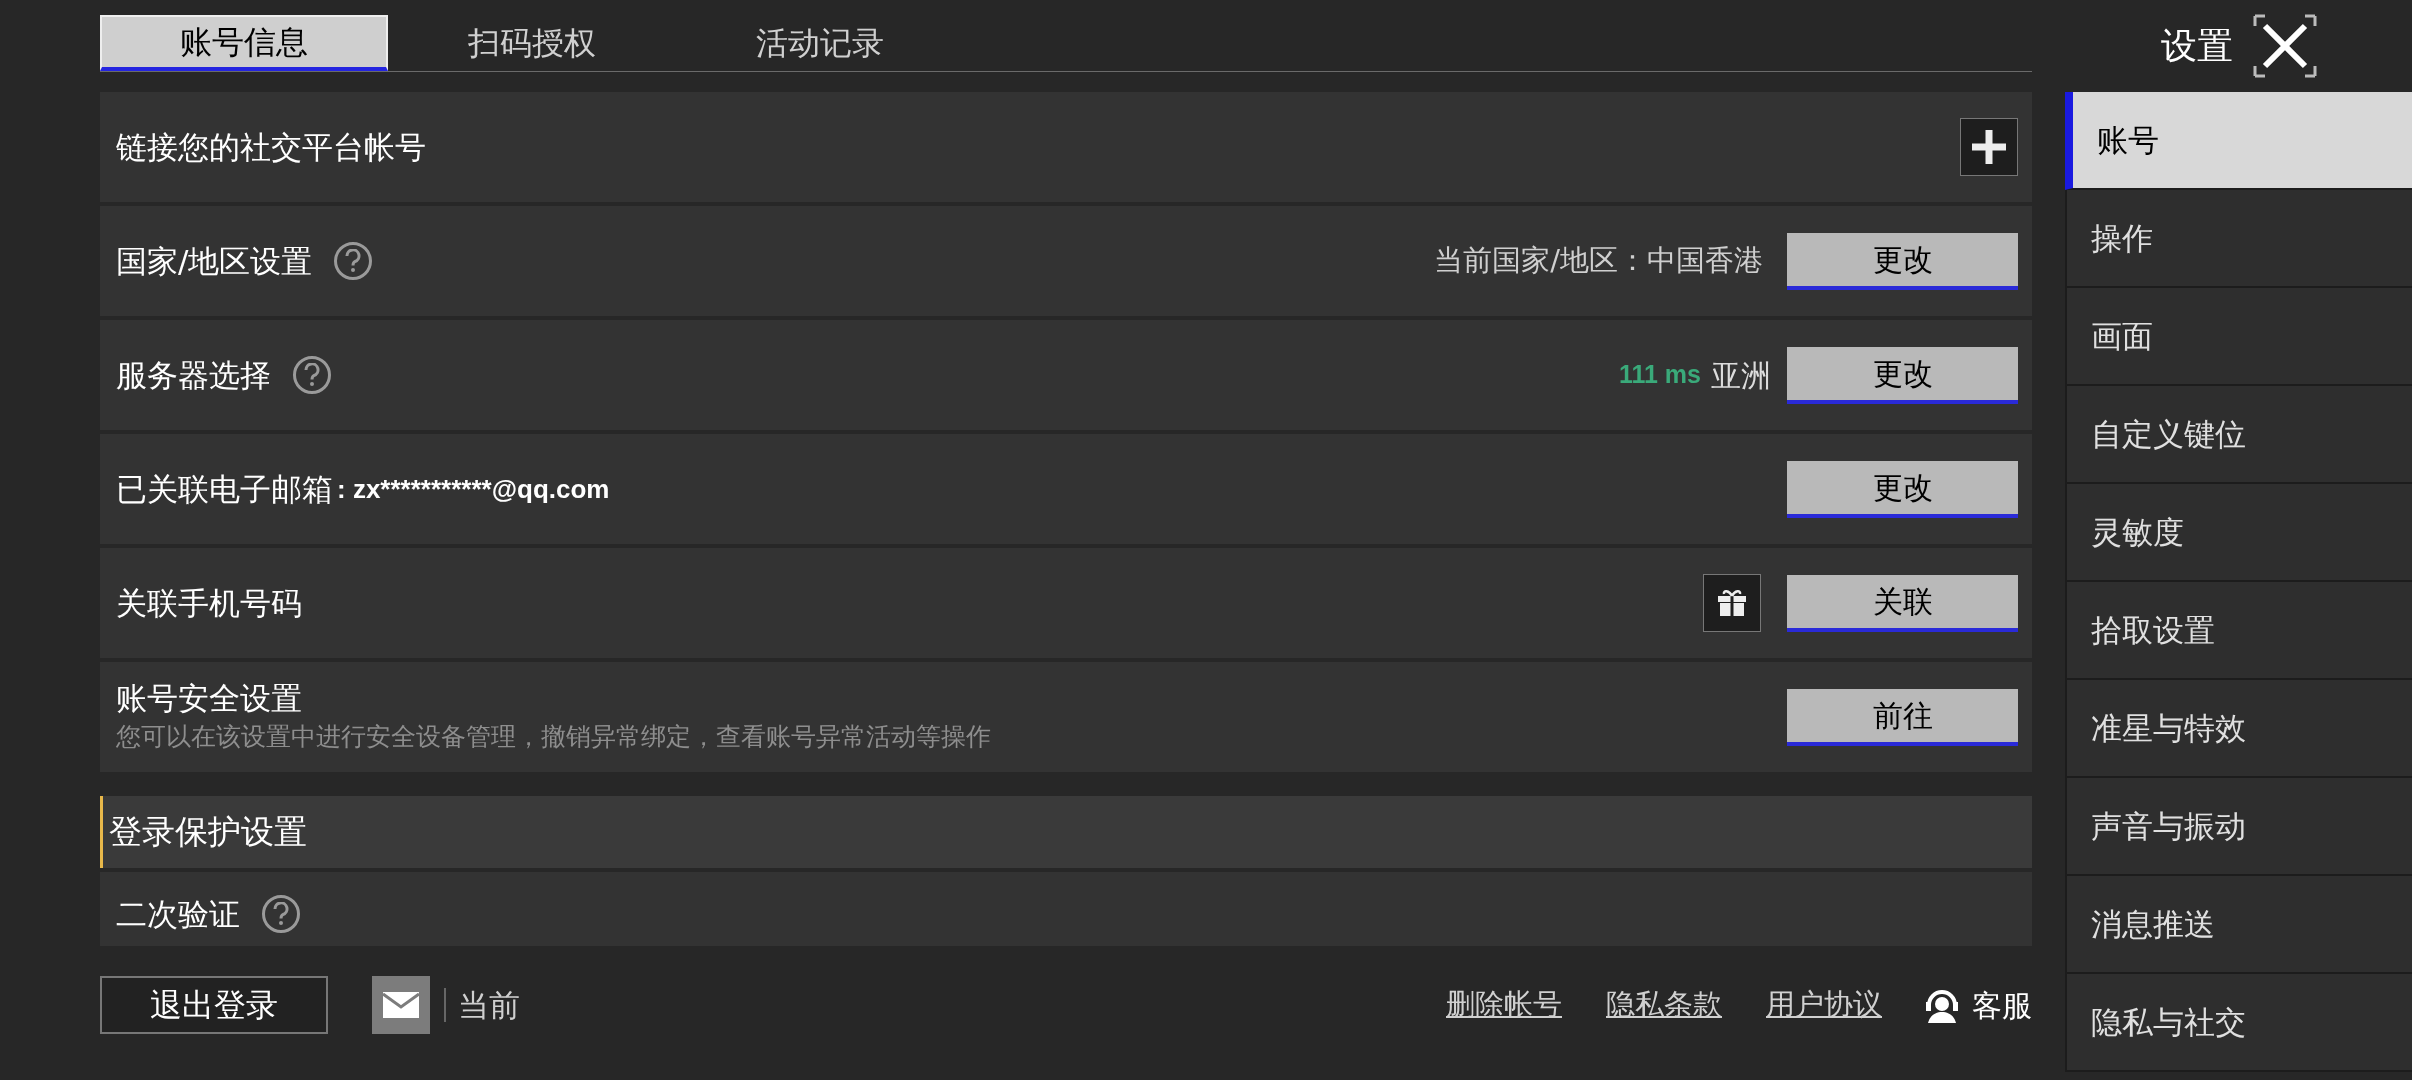 This screenshot has width=2412, height=1080. What do you see at coordinates (224, 489) in the screenshot?
I see `row-label: 已关联电子邮箱` at bounding box center [224, 489].